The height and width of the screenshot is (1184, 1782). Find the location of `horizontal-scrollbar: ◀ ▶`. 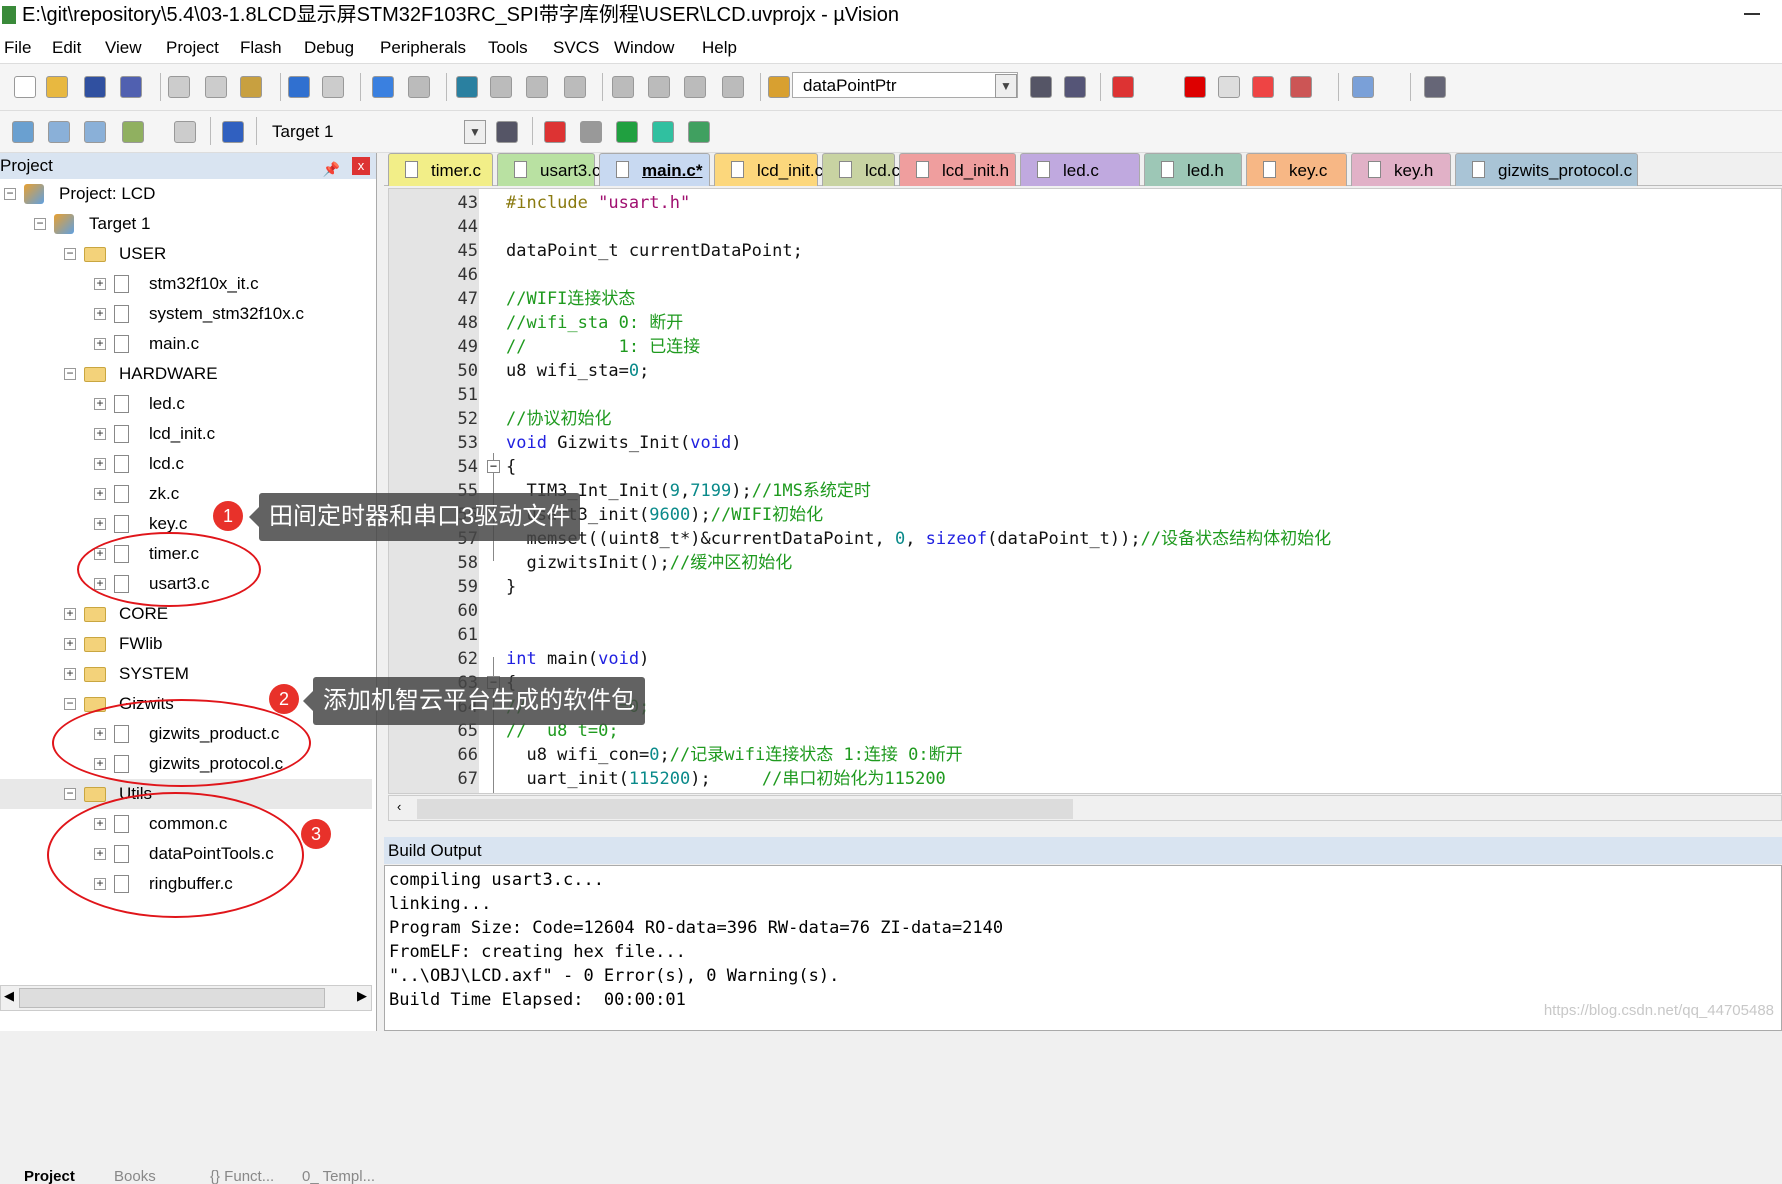

horizontal-scrollbar: ◀ ▶ is located at coordinates (186, 998).